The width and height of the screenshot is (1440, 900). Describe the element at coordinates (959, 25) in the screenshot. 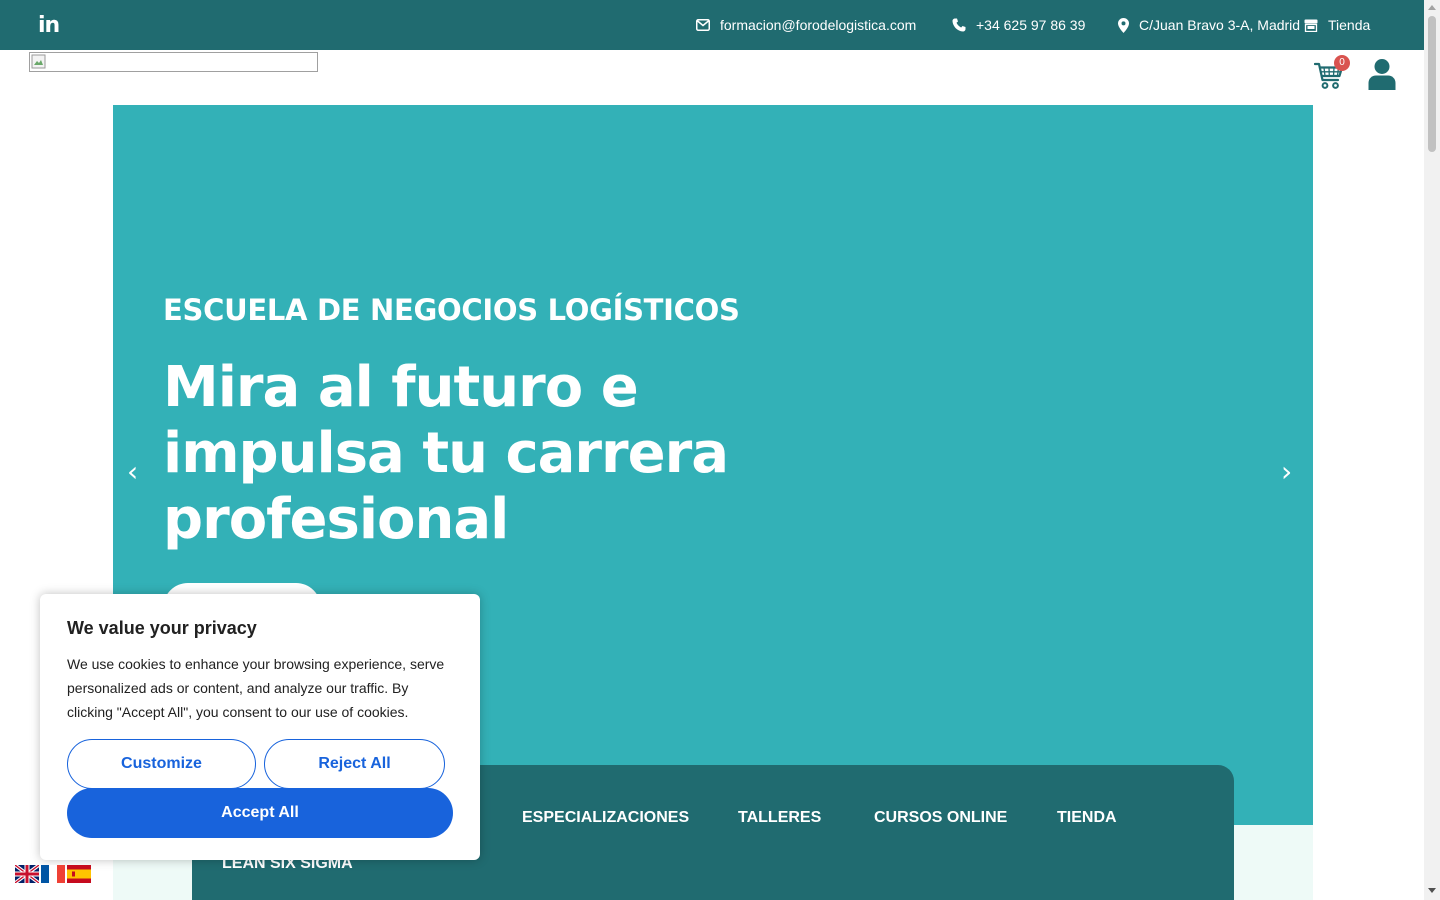

I see `phone-icon` at that location.